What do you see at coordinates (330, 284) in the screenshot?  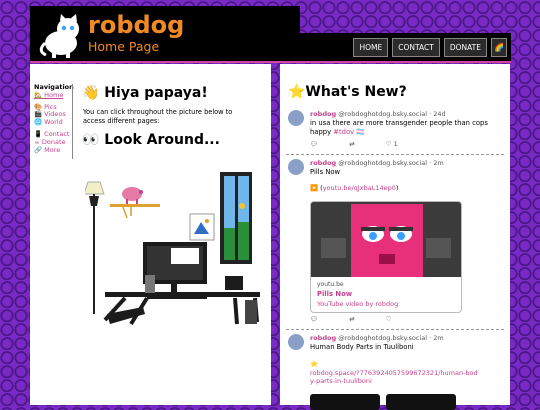 I see `card-domain: youtu.be` at bounding box center [330, 284].